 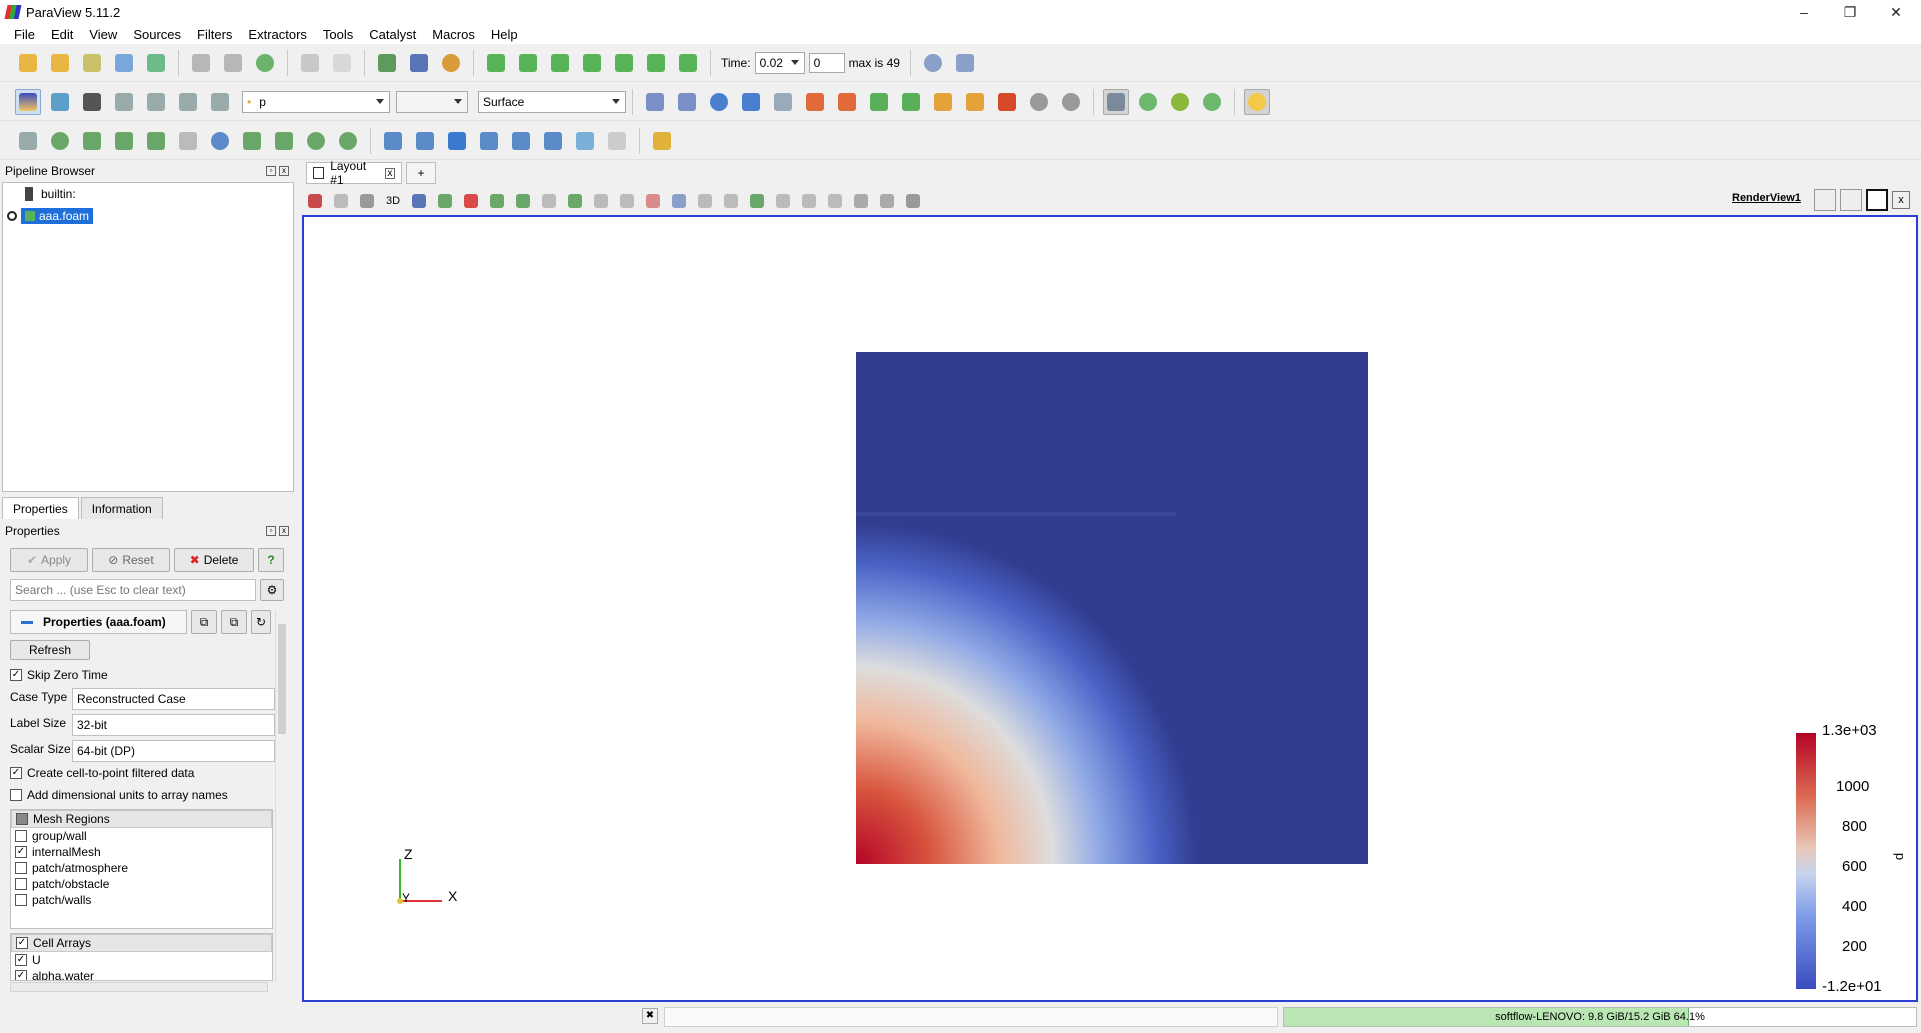 What do you see at coordinates (98, 622) in the screenshot?
I see `properties-section-header: Properties (aaa.foam)` at bounding box center [98, 622].